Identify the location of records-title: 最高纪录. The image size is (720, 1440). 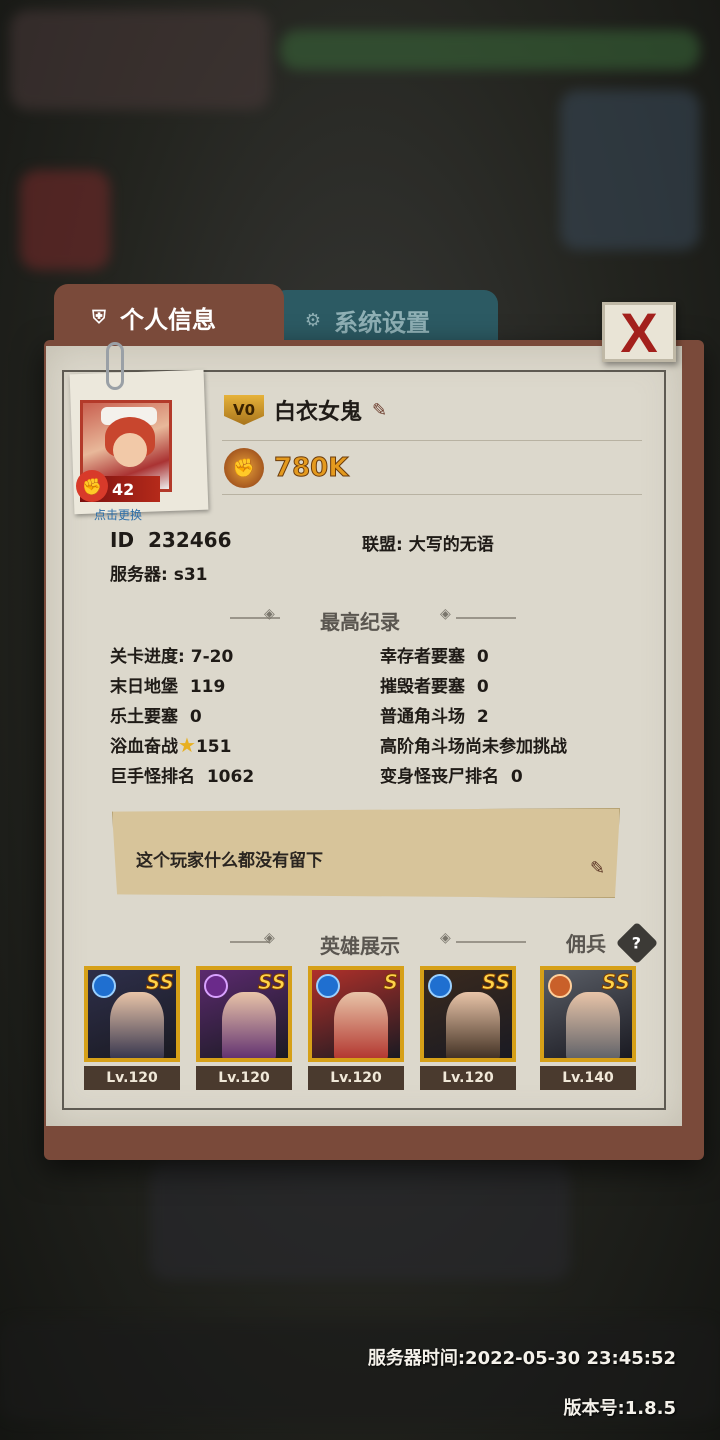
(360, 622).